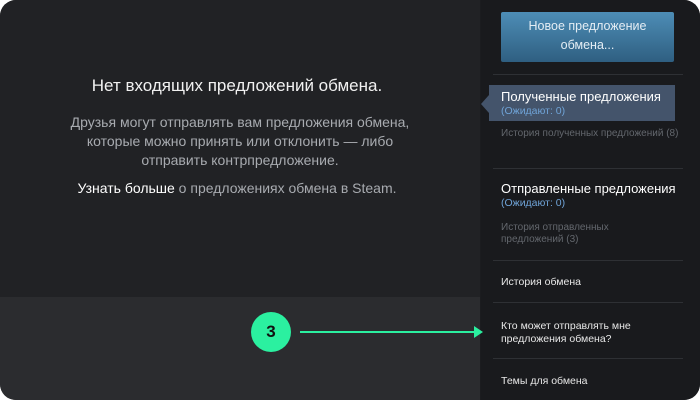 The height and width of the screenshot is (400, 700). I want to click on step-number-badge: 3, so click(271, 332).